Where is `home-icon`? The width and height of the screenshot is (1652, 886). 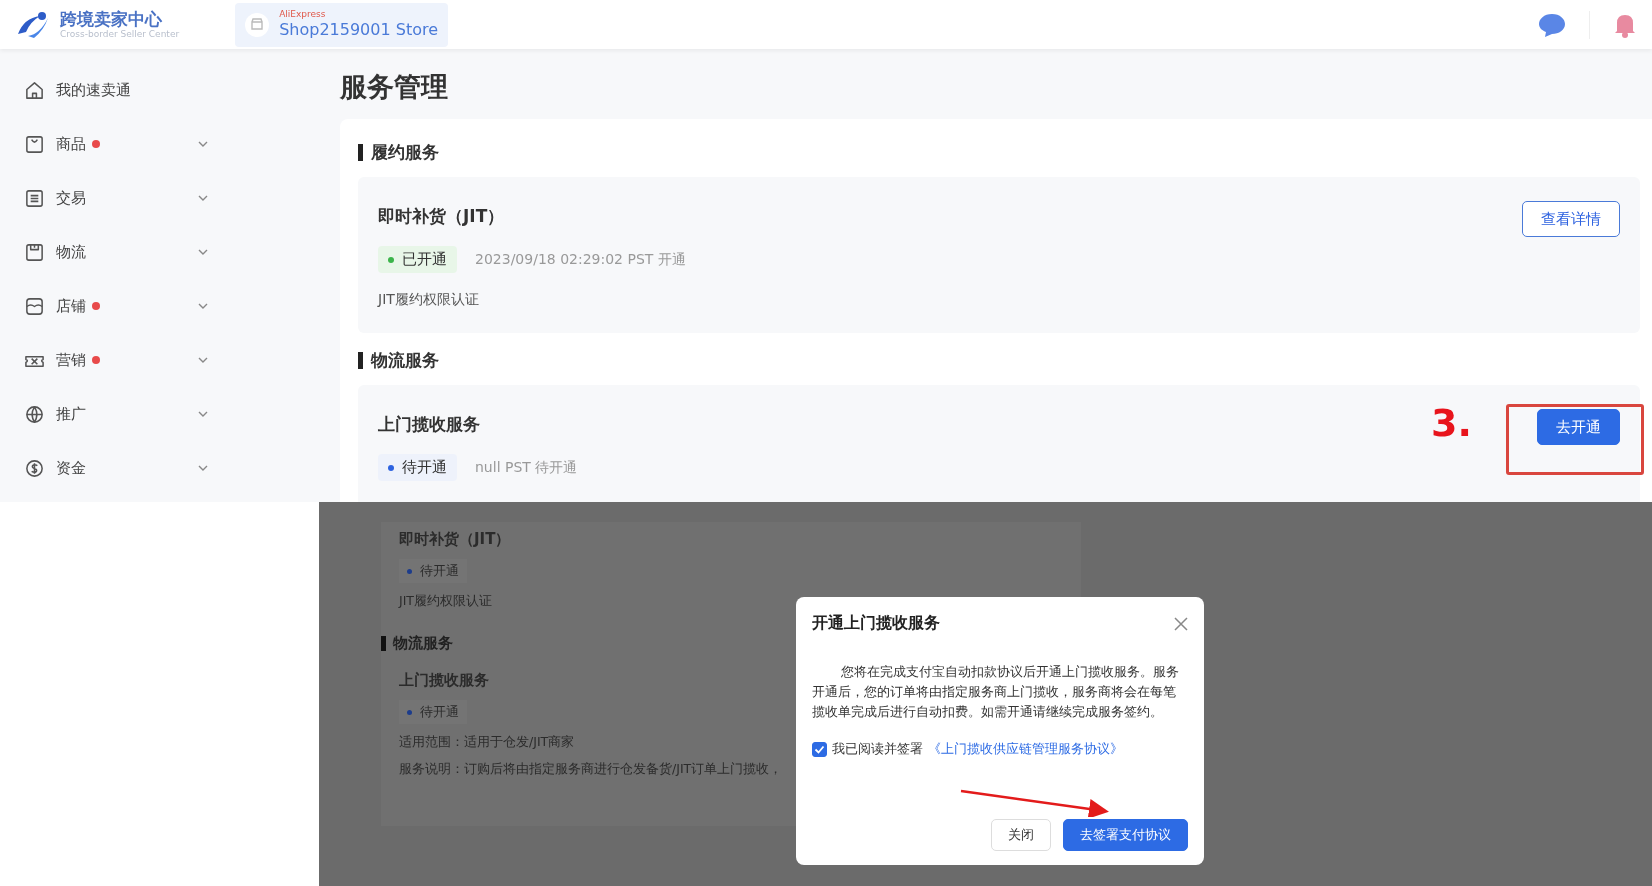 home-icon is located at coordinates (34, 90).